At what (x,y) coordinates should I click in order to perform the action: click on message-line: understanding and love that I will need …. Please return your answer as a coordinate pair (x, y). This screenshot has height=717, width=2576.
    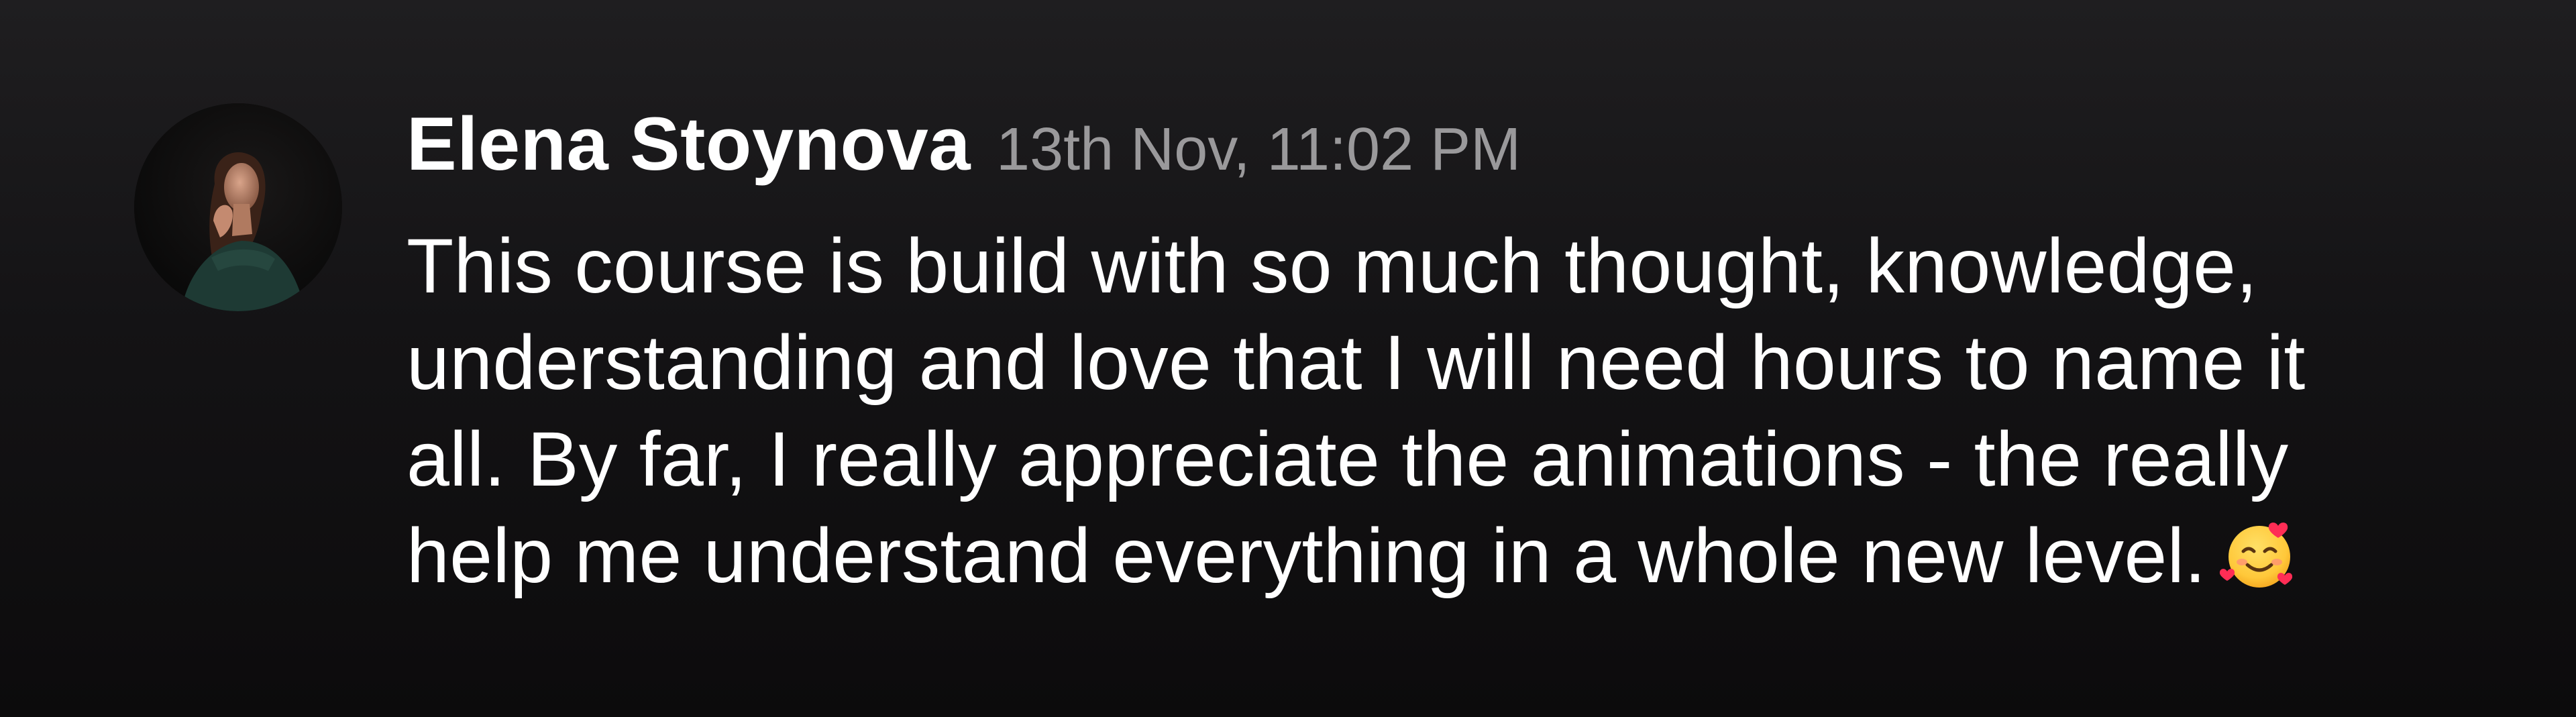
    Looking at the image, I should click on (1356, 363).